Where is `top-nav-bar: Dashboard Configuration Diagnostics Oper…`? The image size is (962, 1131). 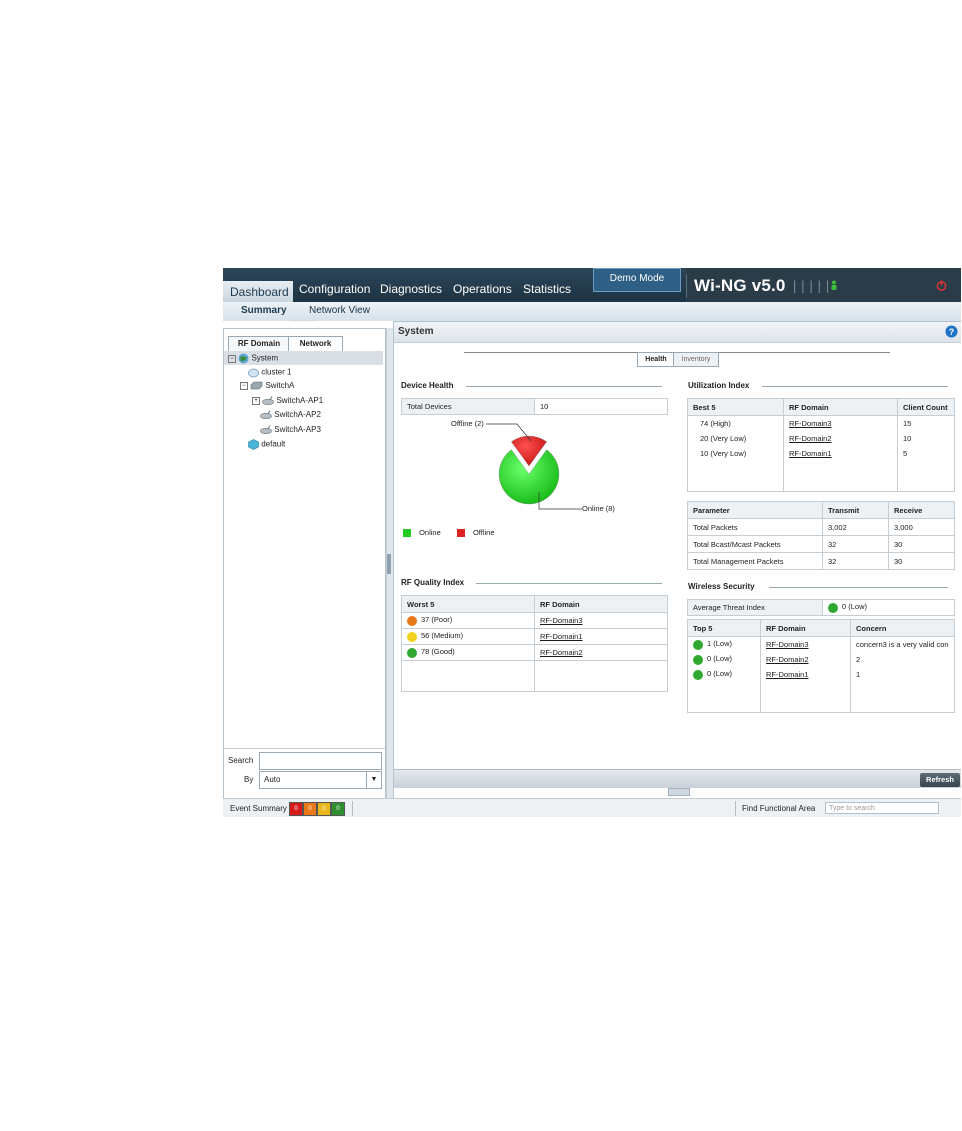 top-nav-bar: Dashboard Configuration Diagnostics Oper… is located at coordinates (592, 285).